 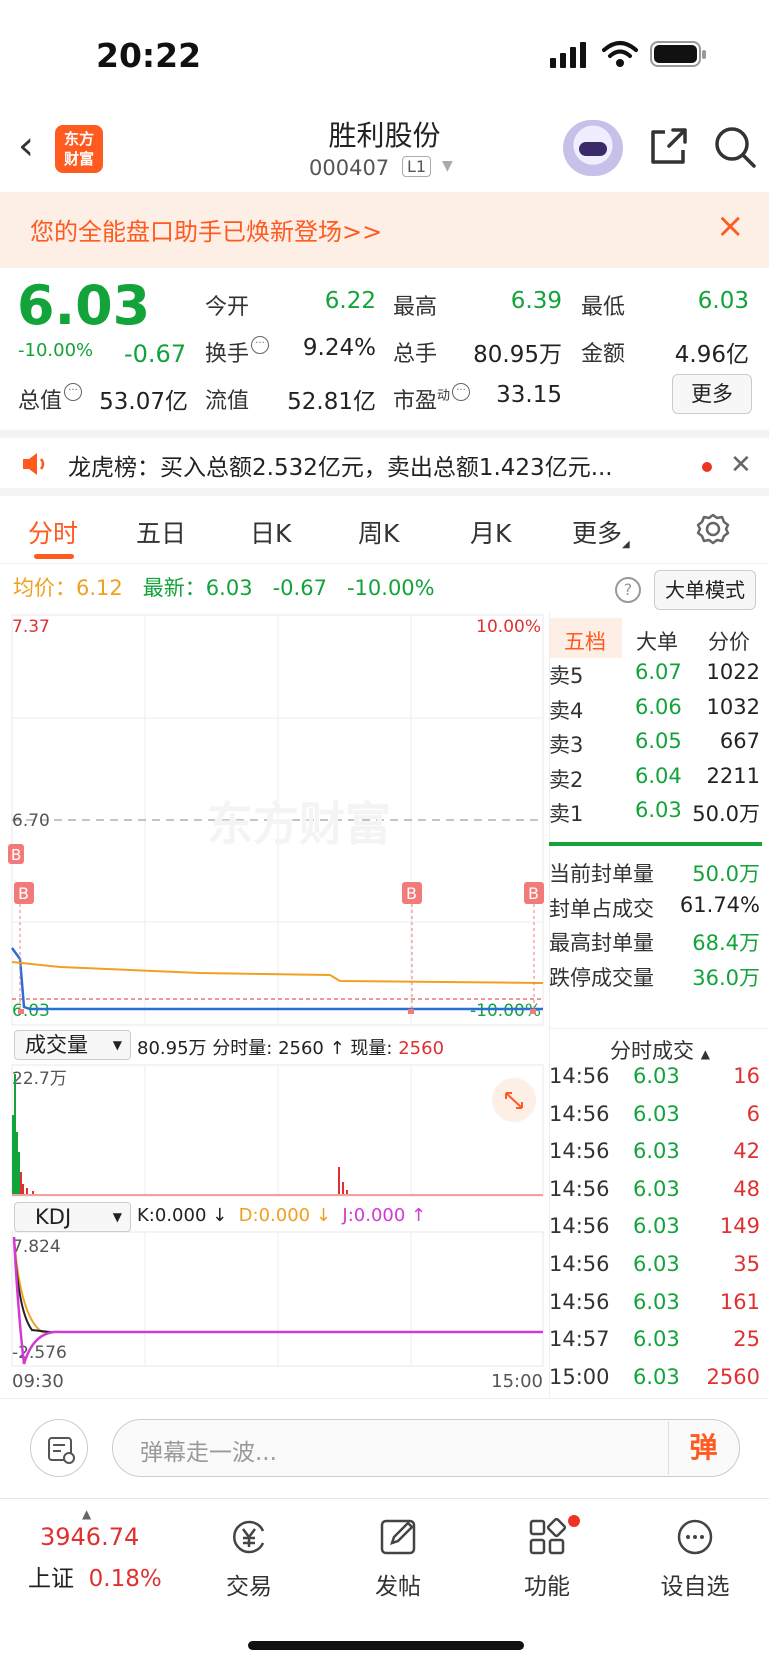 What do you see at coordinates (659, 676) in the screenshot?
I see `ask-row: 卖5 6.07 1022` at bounding box center [659, 676].